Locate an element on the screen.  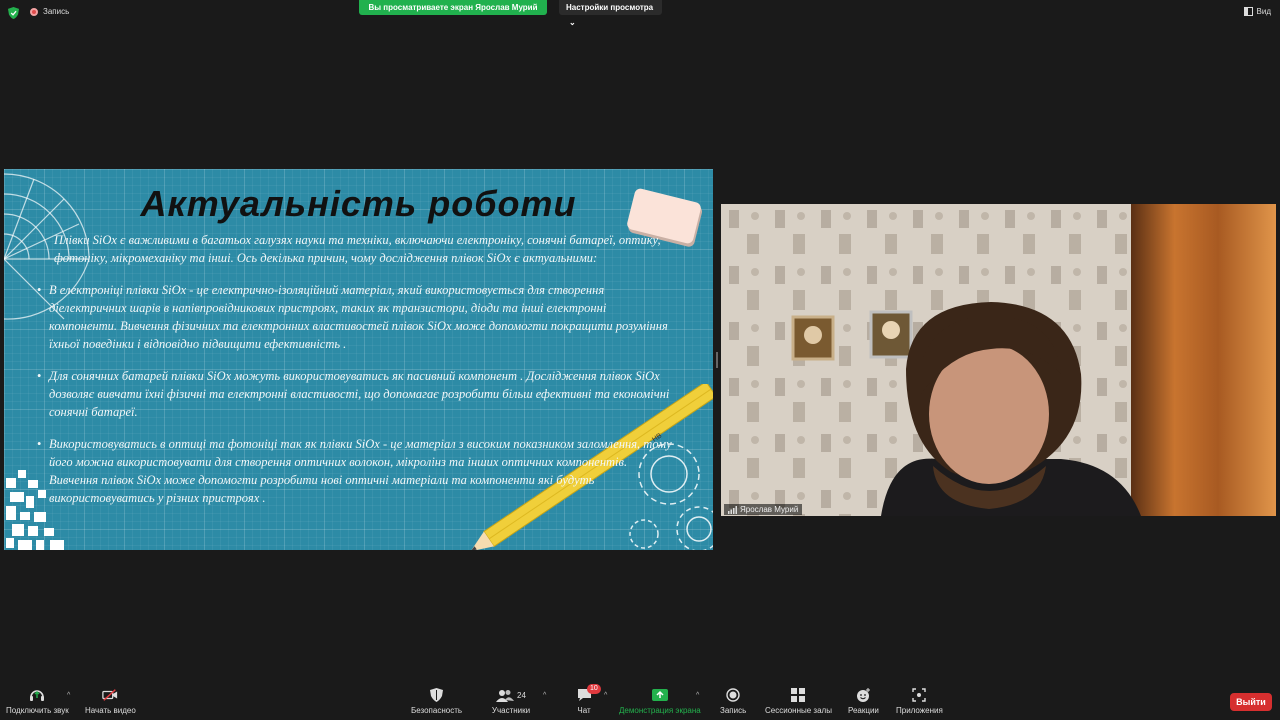
share-options-caret: ^ is located at coordinates (697, 695).